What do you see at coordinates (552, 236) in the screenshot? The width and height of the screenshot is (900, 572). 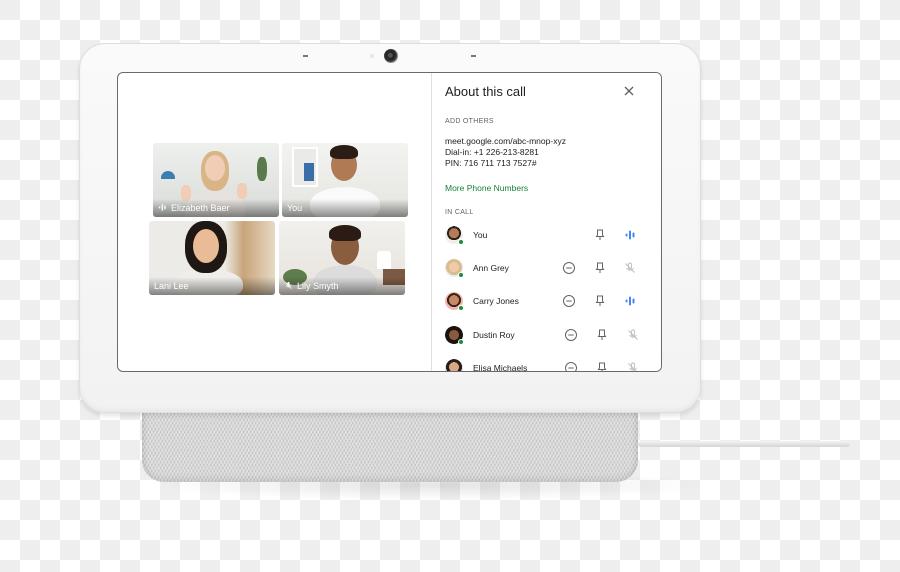 I see `participant-row: You` at bounding box center [552, 236].